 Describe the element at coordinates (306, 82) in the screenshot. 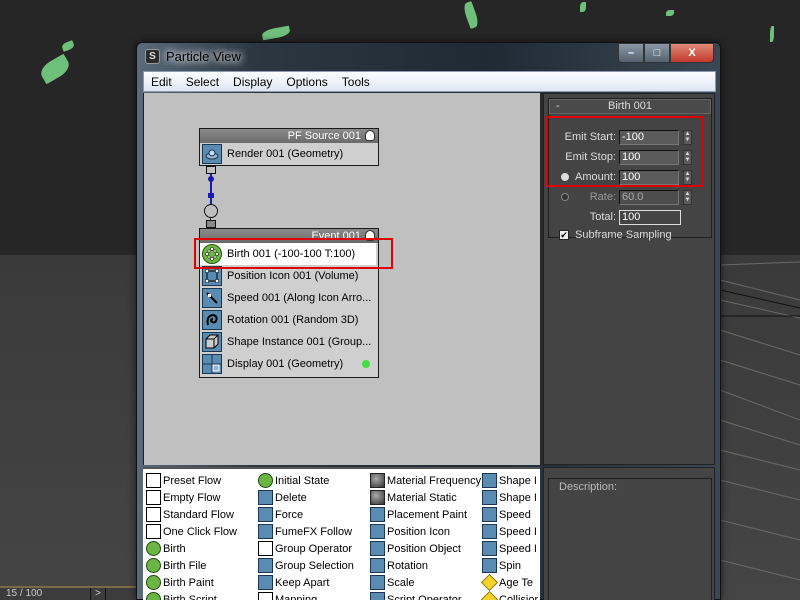

I see `menu-options: Options` at that location.